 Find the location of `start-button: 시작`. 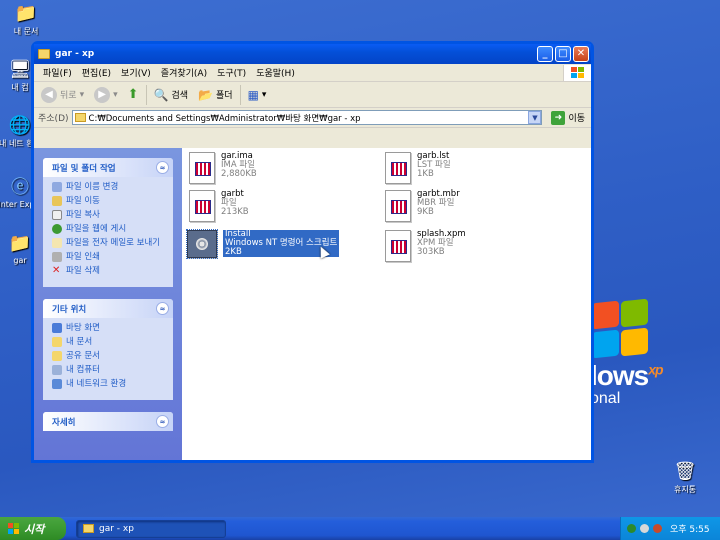

start-button: 시작 is located at coordinates (33, 528).